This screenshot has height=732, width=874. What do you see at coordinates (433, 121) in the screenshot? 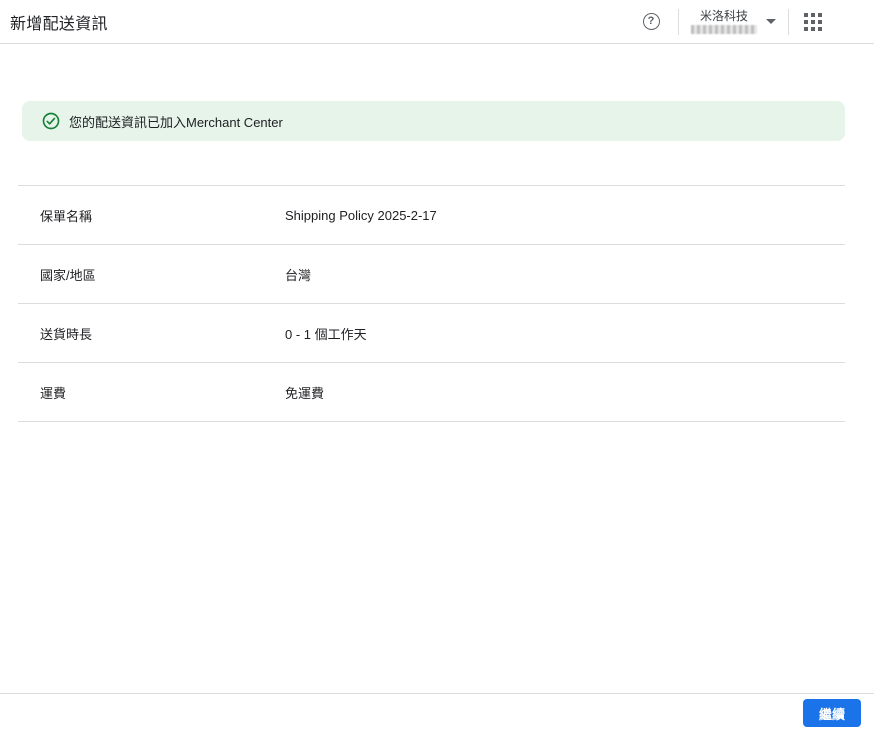
I see `success-banner: 您的配送資訊已加入Merchant Center` at bounding box center [433, 121].